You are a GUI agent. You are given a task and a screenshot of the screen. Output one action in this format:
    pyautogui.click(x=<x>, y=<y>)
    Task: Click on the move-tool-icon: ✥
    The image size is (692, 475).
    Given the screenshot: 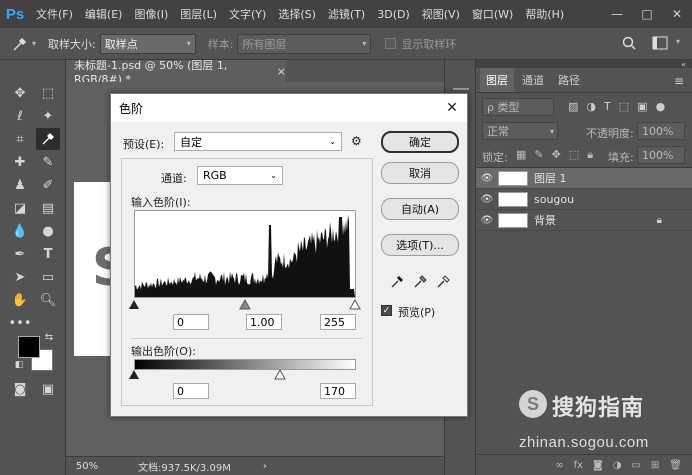 What is the action you would take?
    pyautogui.click(x=20, y=93)
    